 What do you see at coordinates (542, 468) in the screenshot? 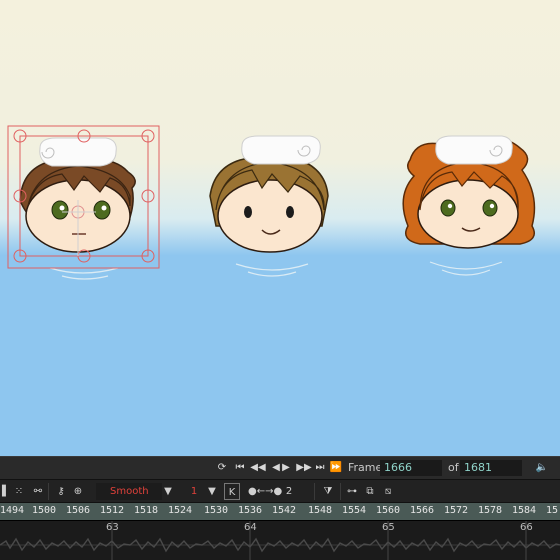
I see `speaker-icon: 🔈` at bounding box center [542, 468].